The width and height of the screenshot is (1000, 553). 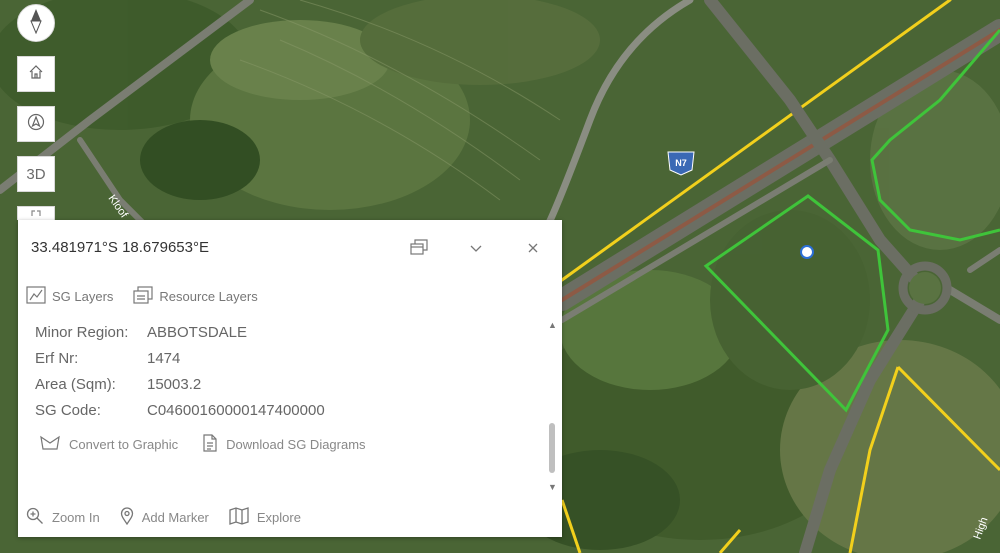 I want to click on download-sg-diagrams-label: Download SG Diagrams, so click(x=296, y=444).